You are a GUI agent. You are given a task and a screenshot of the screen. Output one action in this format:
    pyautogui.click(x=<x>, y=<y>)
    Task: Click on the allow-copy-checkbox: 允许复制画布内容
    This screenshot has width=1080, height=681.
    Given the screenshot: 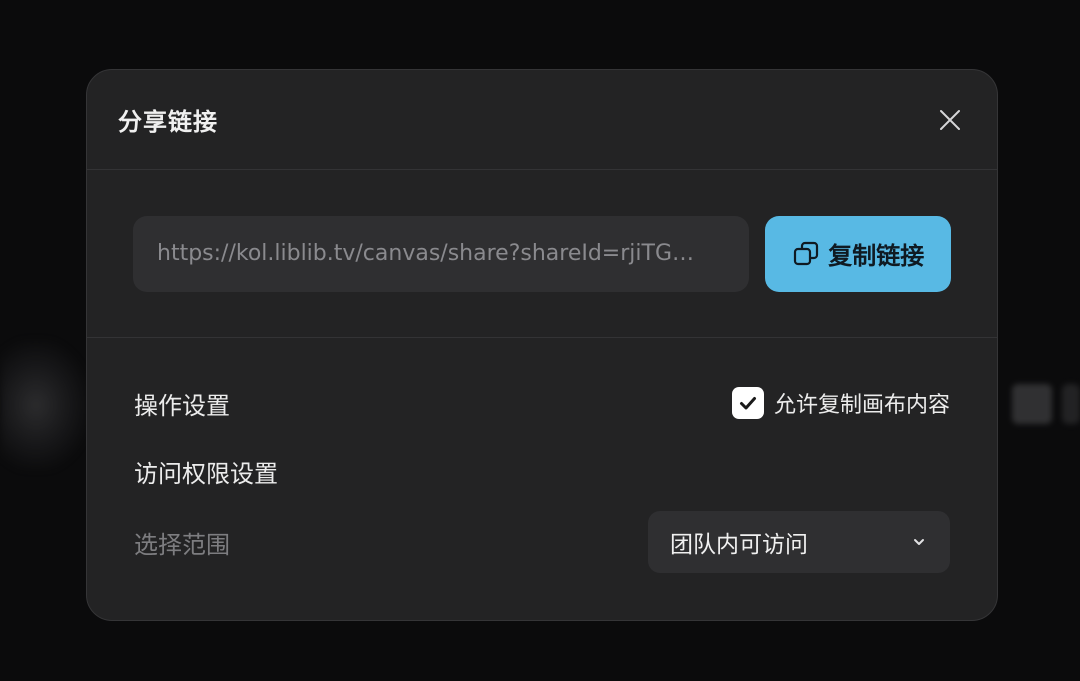 What is the action you would take?
    pyautogui.click(x=840, y=403)
    